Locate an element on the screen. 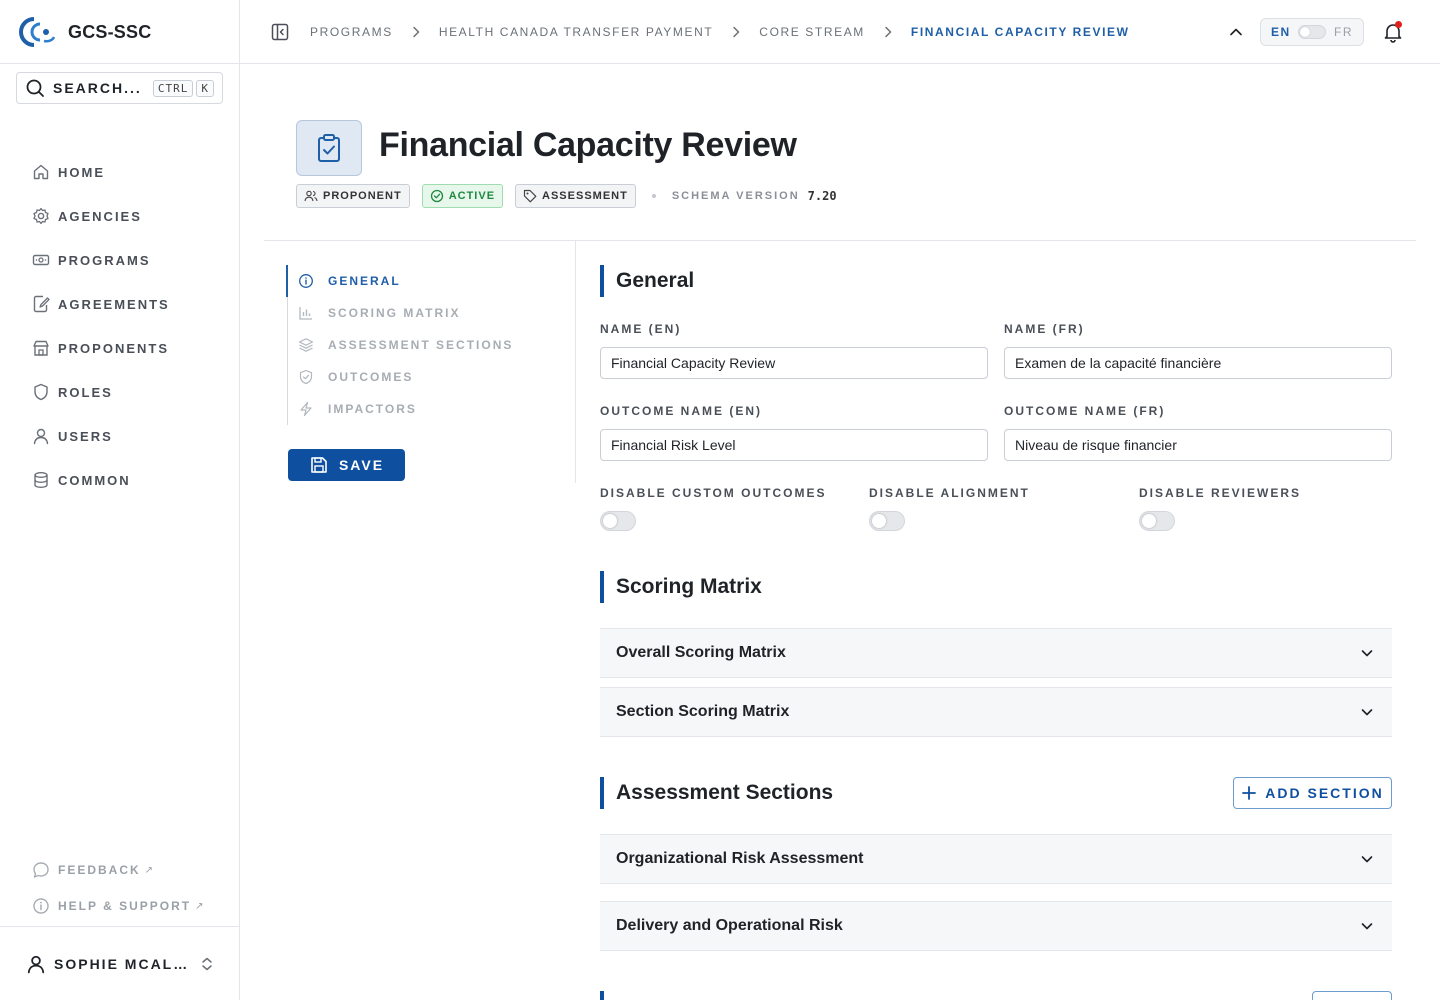  section-nav-assessment-sections: ASSESSMENT SECTIONS is located at coordinates (400, 345).